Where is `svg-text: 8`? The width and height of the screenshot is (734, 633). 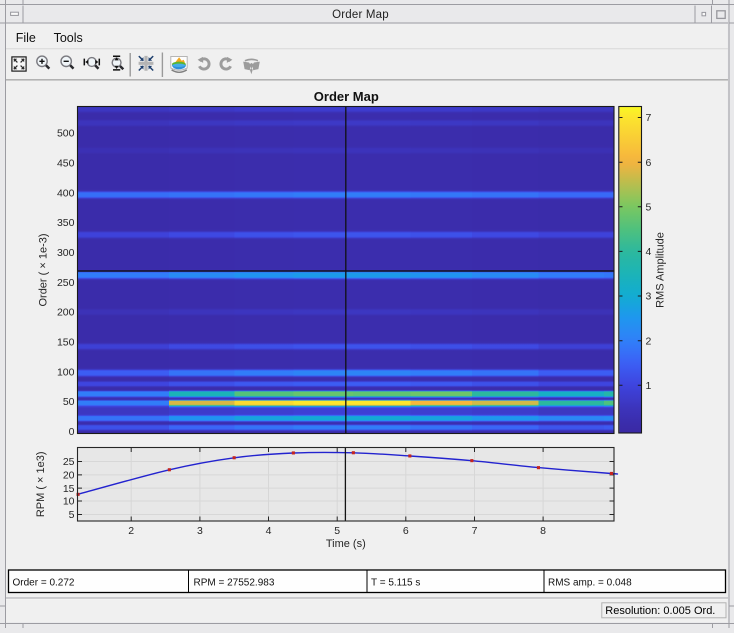
svg-text: 8 is located at coordinates (543, 531).